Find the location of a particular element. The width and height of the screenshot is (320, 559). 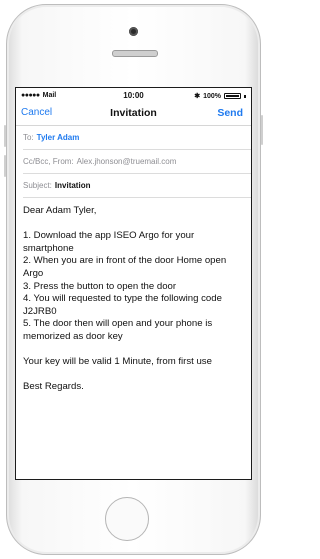

step-3: 3. Press the button to open the door is located at coordinates (100, 286).